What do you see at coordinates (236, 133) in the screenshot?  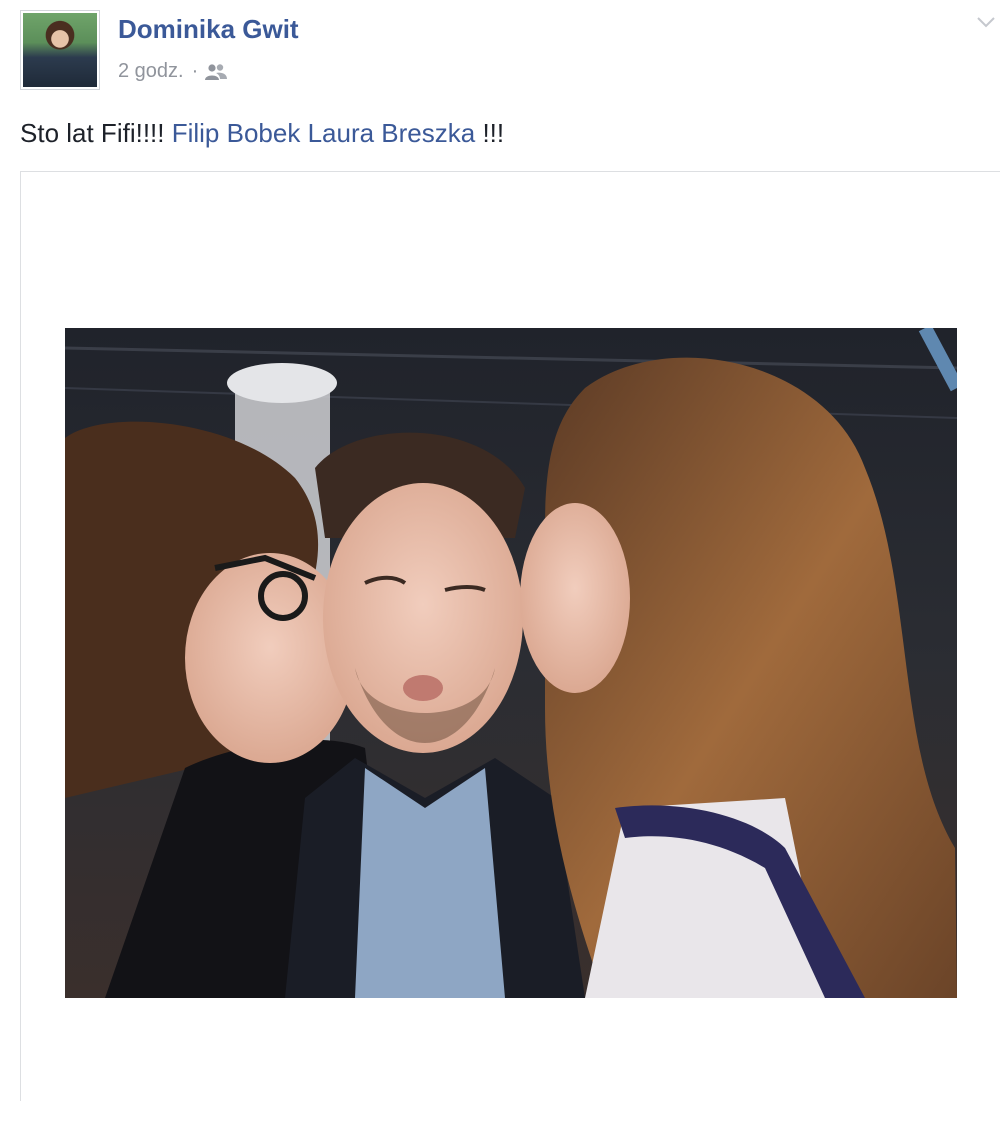 I see `tagged-user-filip-bobek: Filip Bobek` at bounding box center [236, 133].